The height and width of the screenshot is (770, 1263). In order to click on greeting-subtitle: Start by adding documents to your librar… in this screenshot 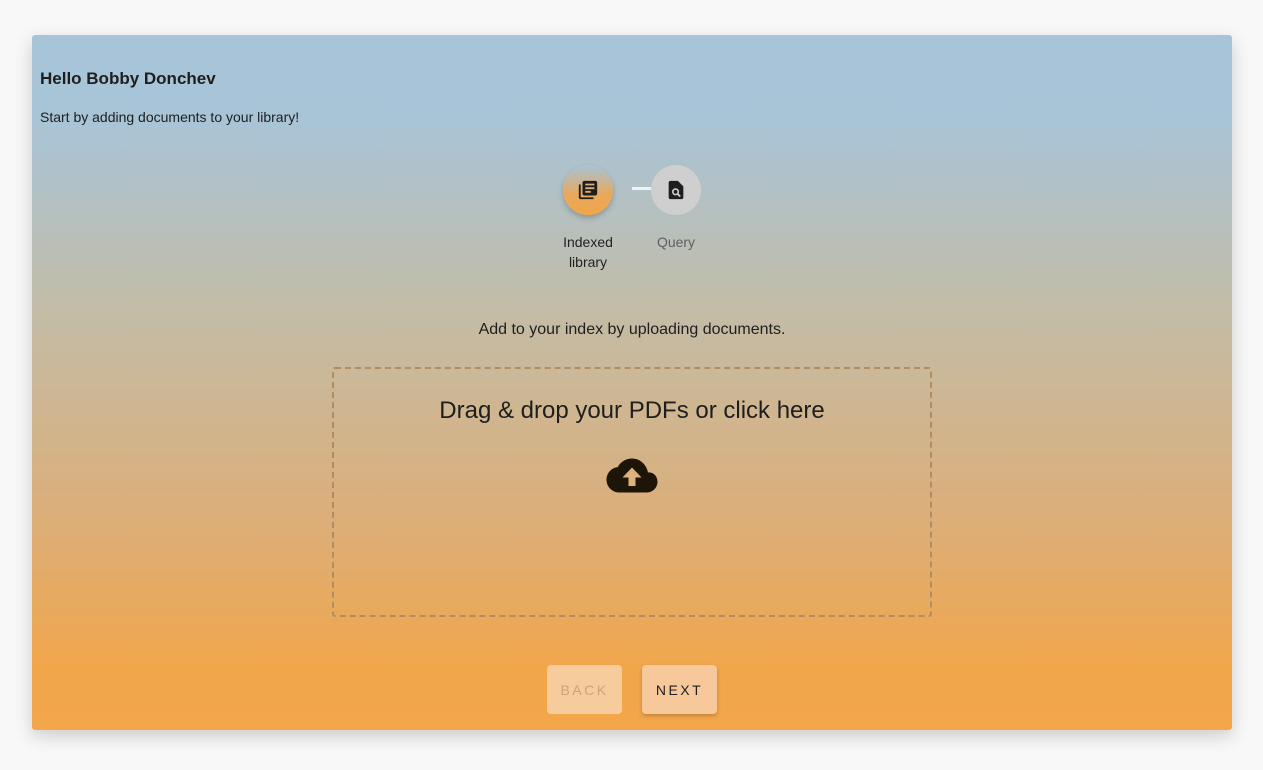, I will do `click(170, 117)`.